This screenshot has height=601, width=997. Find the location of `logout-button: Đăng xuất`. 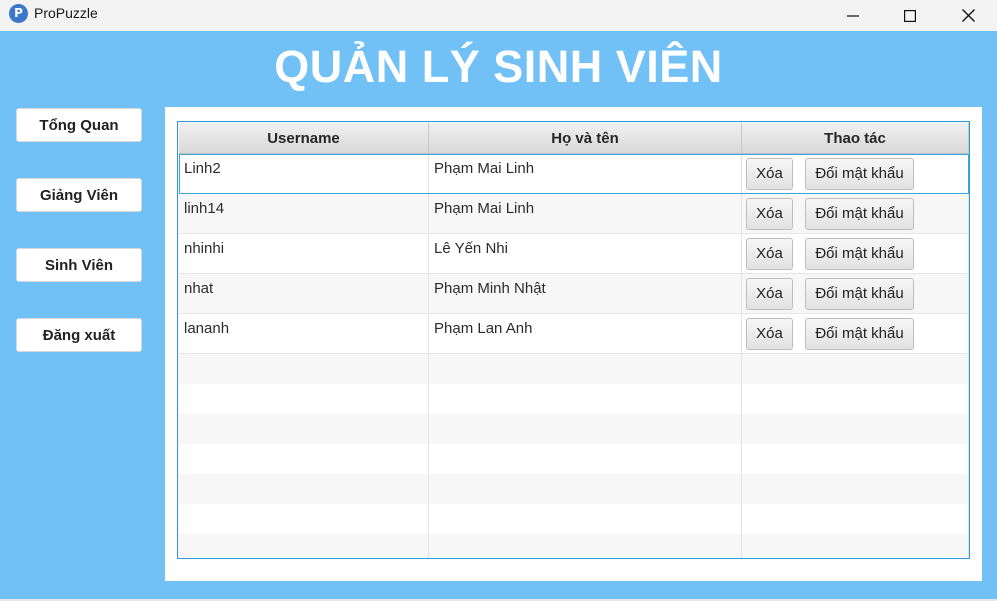

logout-button: Đăng xuất is located at coordinates (79, 335).